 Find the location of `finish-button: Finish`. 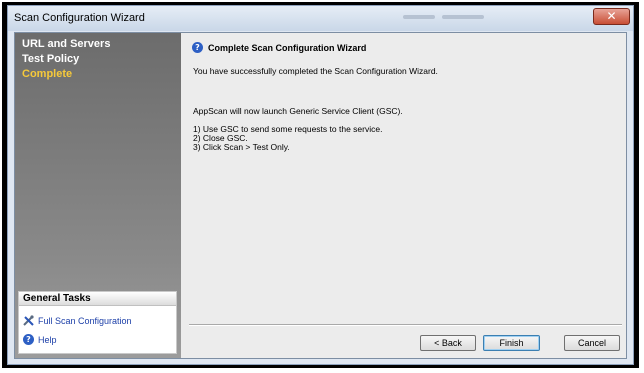

finish-button: Finish is located at coordinates (511, 343).